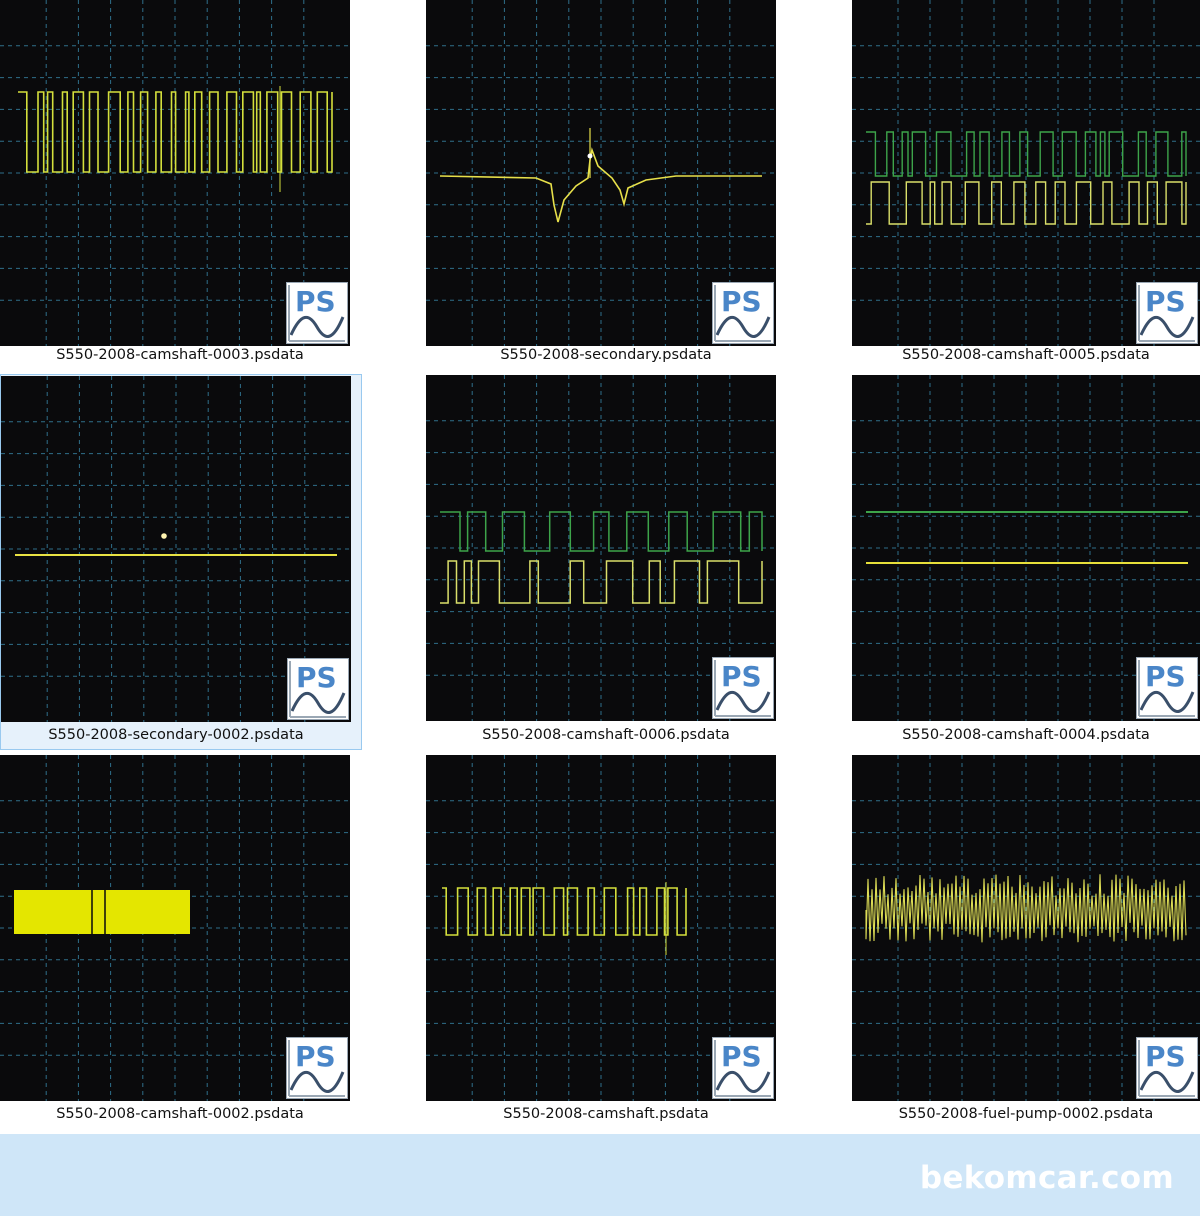  I want to click on file-tile: PS S550-2008-camshaft-0004.psdata, so click(1026, 562).